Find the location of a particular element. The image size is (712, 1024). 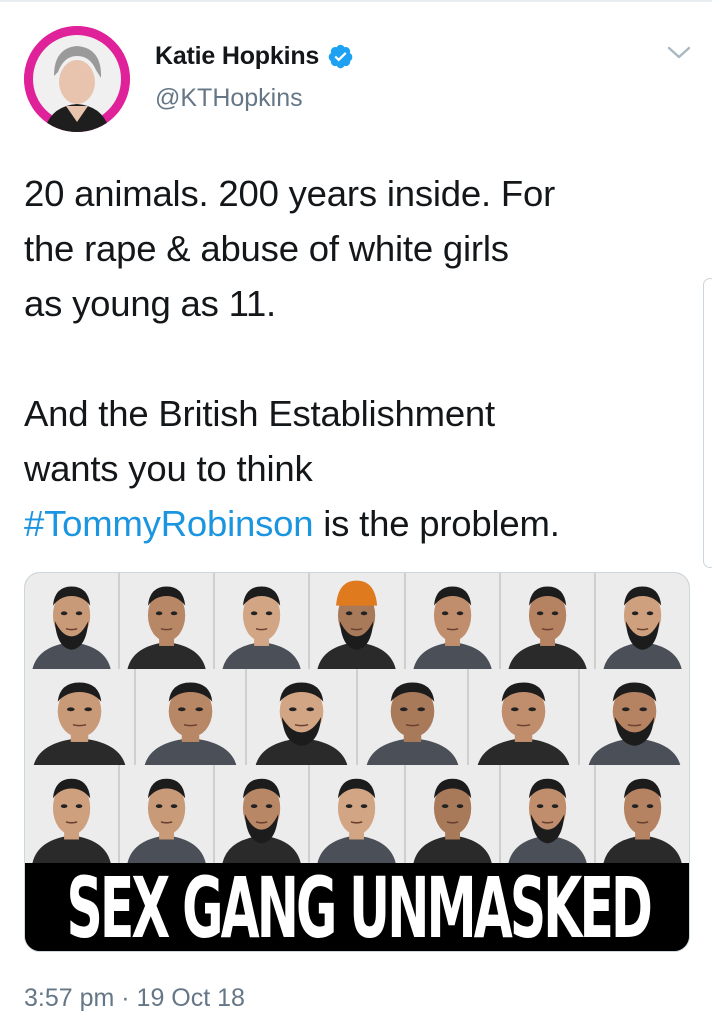

tweet-line-hashtag: #TommyRobinson is the problem. is located at coordinates (359, 523).